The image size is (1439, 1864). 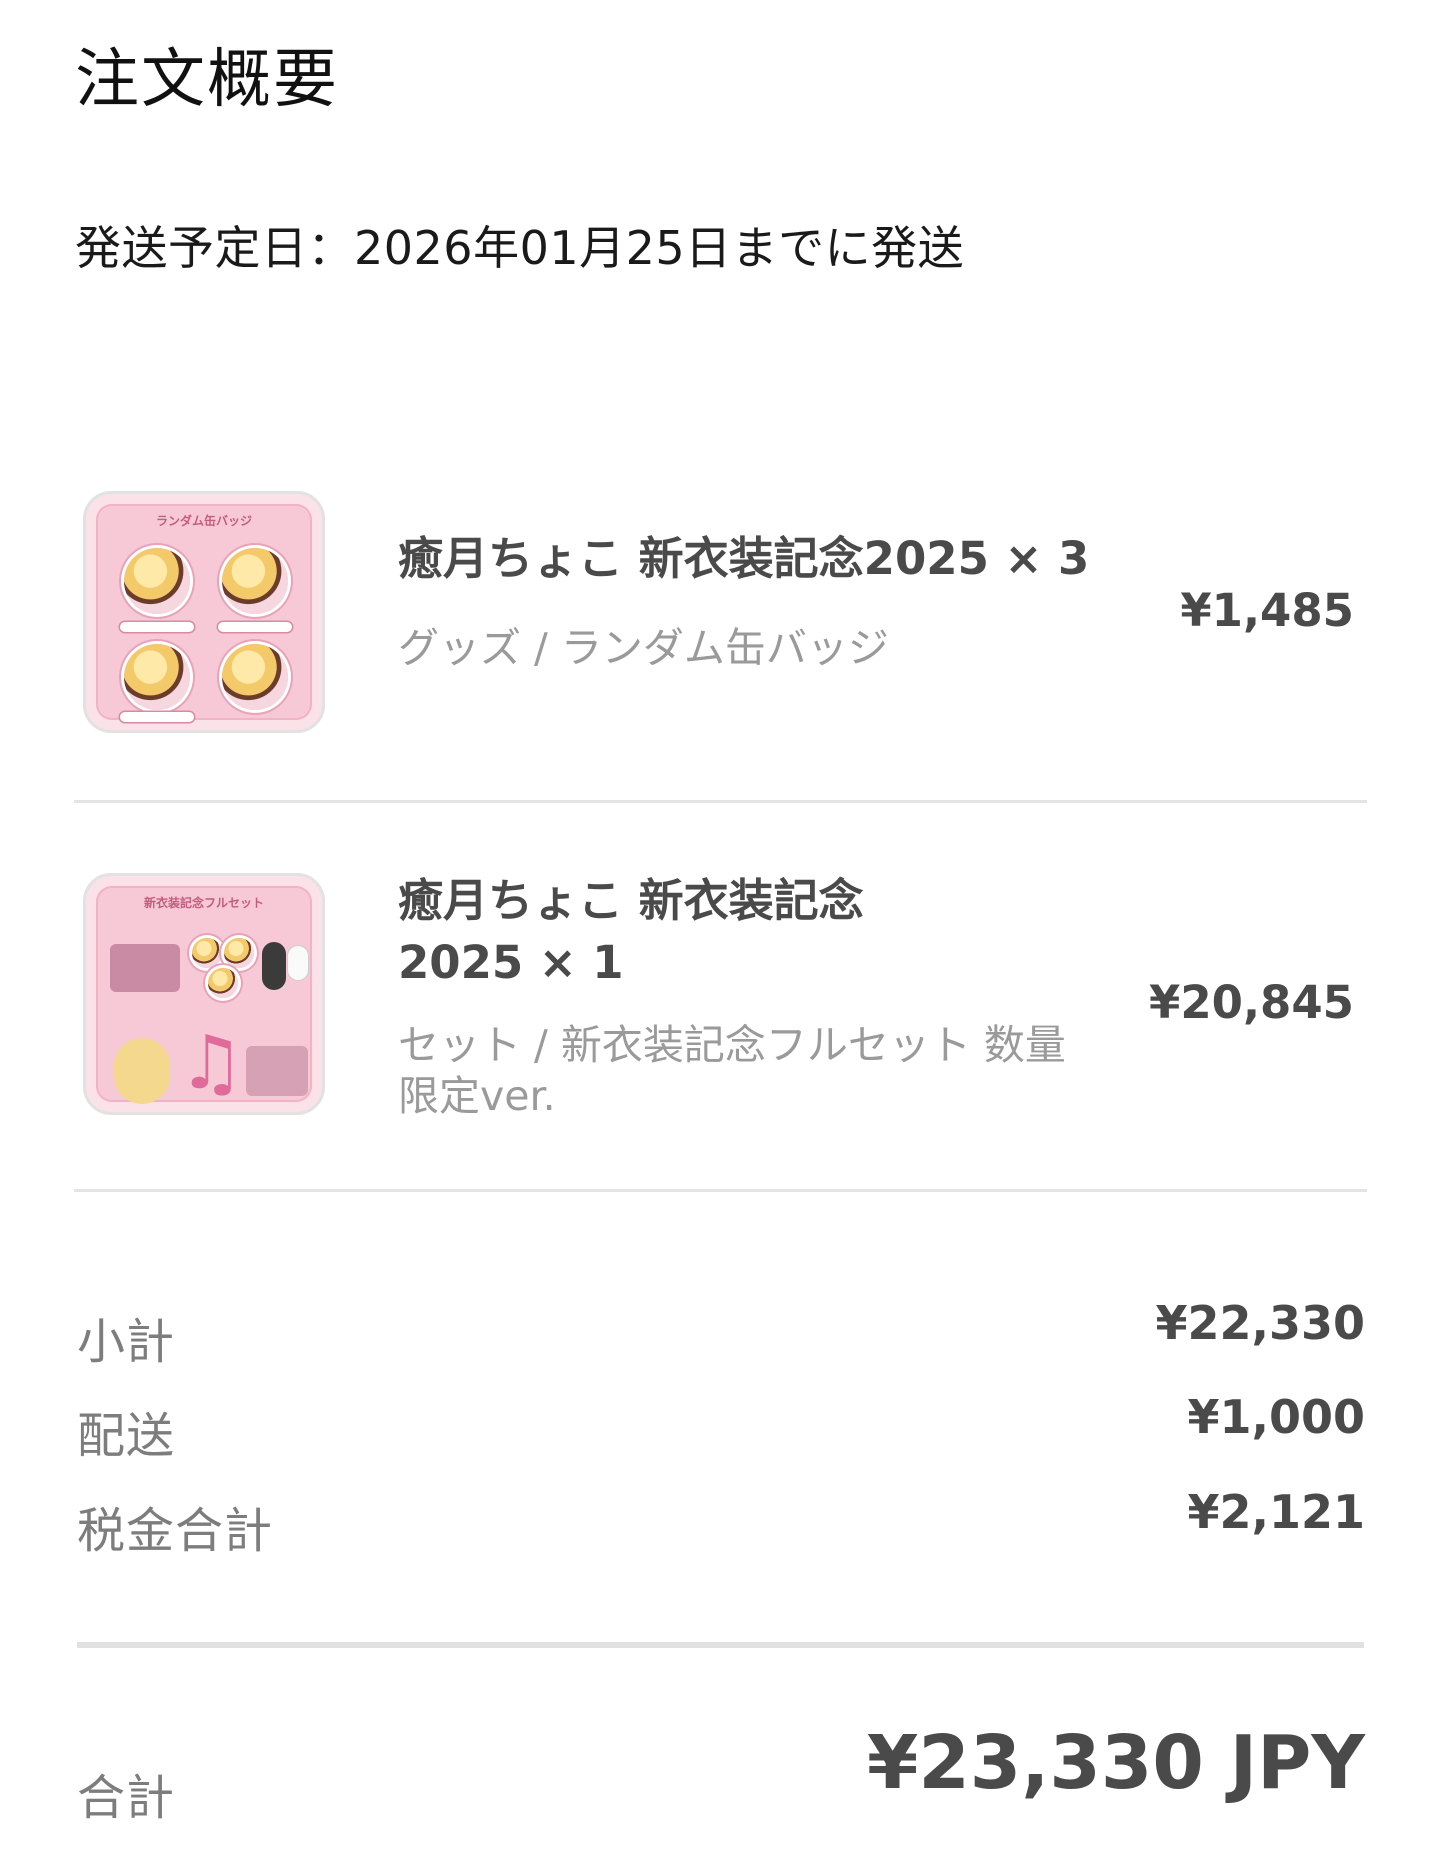 I want to click on tax-row: 税金合計 ¥2,121, so click(x=721, y=1523).